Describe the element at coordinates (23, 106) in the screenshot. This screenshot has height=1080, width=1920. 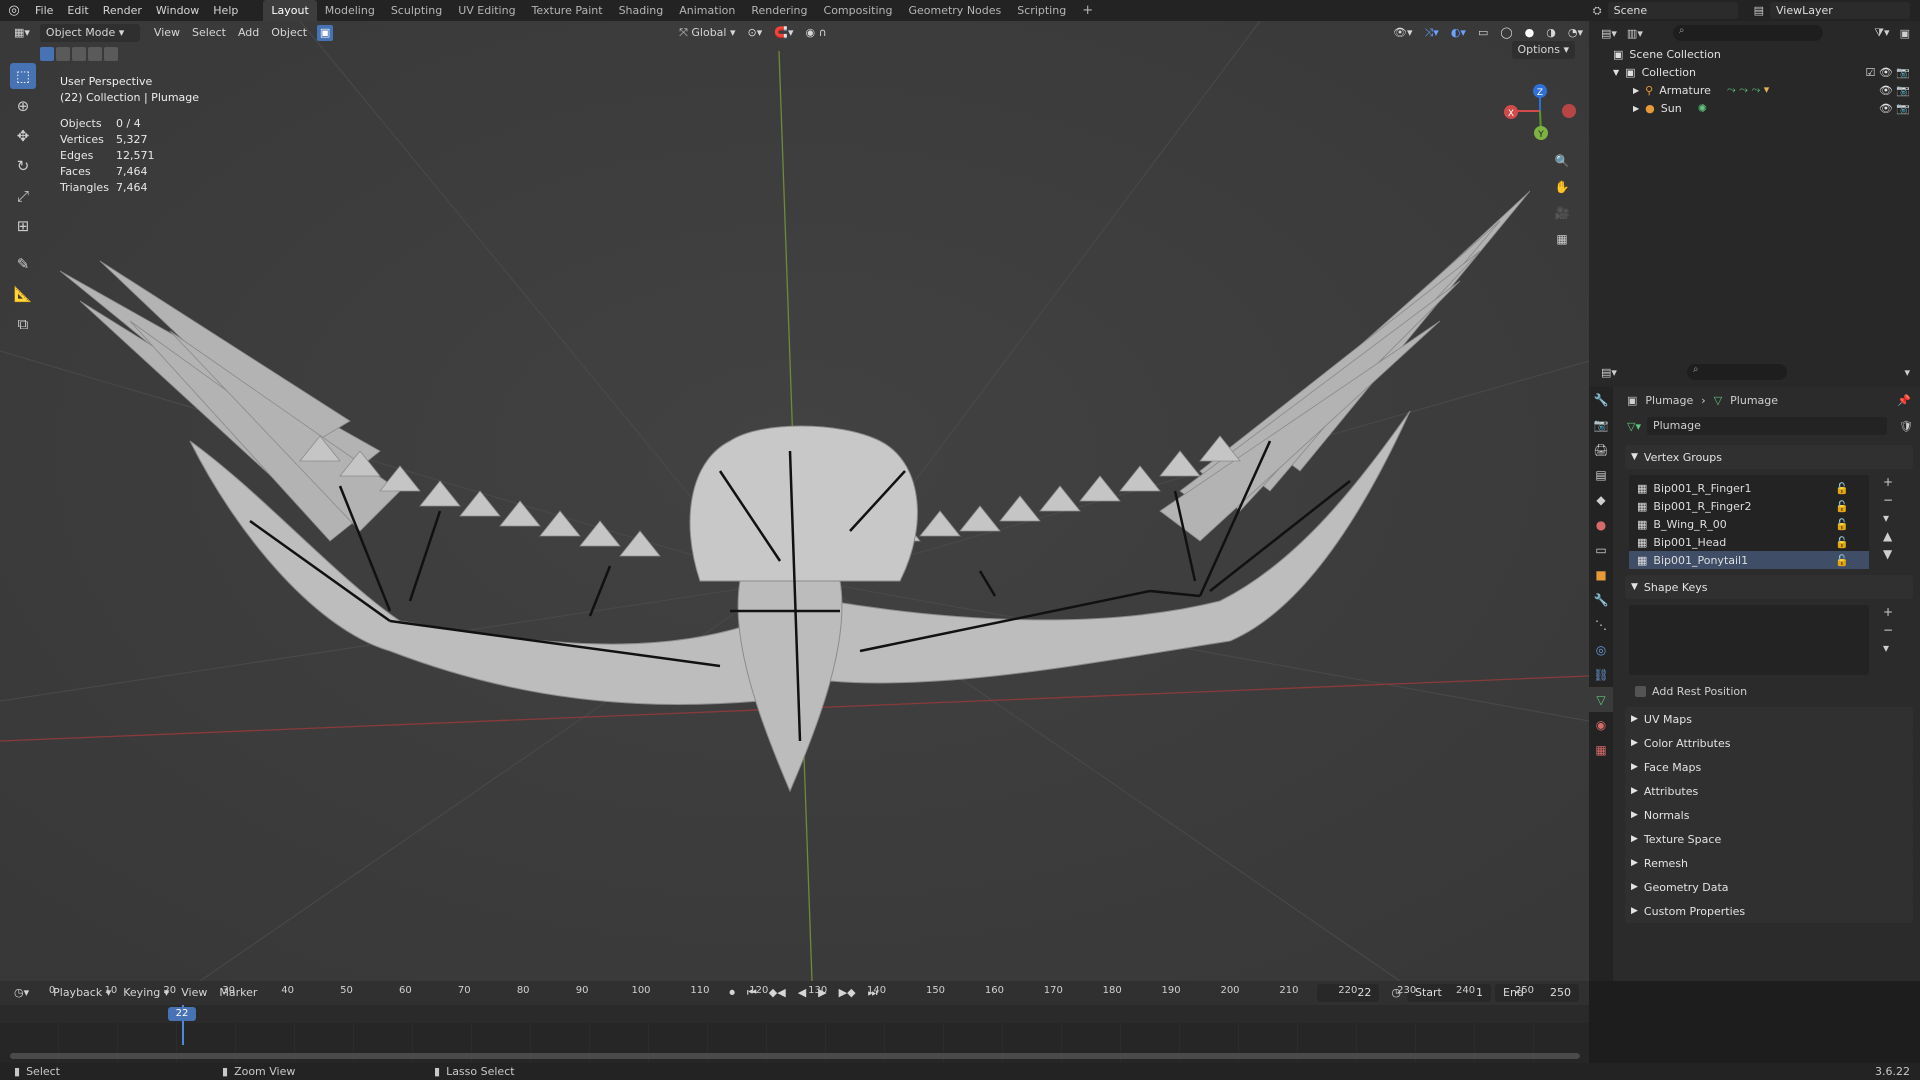
I see `cursor-tool-icon: ⊕` at that location.